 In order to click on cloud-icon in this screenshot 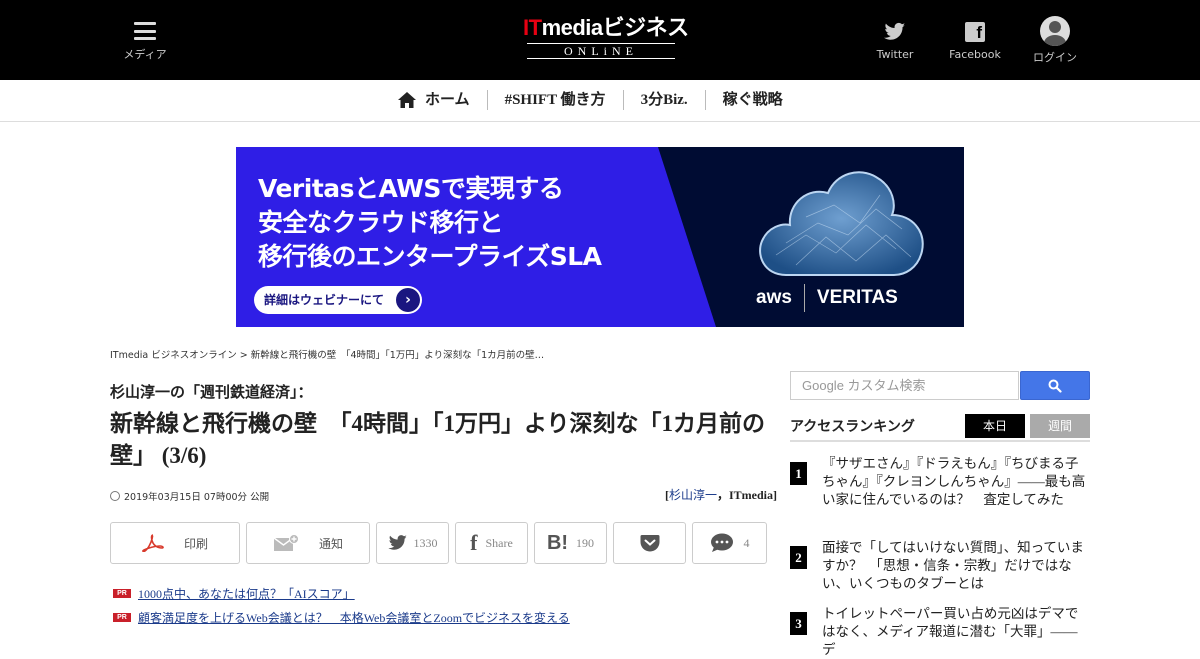, I will do `click(841, 223)`.